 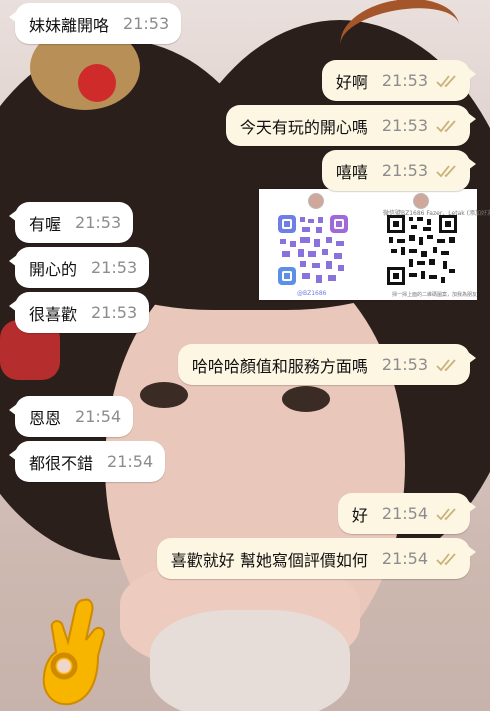 I want to click on qr-footer: 掃一掃上面的二維碼圖案，加我為朋友, so click(x=435, y=295).